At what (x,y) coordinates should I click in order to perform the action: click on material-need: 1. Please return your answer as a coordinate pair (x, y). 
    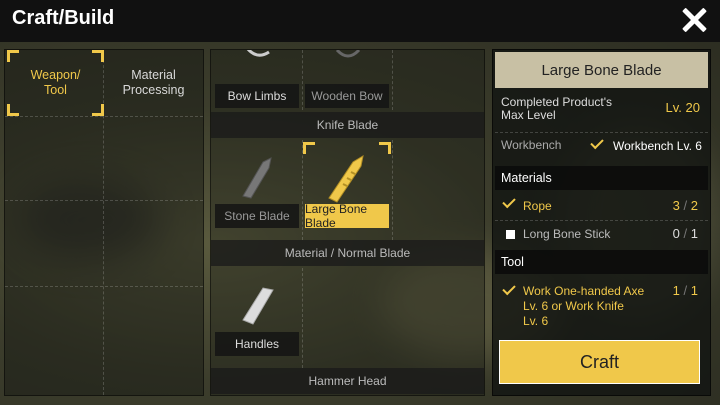
    Looking at the image, I should click on (694, 233).